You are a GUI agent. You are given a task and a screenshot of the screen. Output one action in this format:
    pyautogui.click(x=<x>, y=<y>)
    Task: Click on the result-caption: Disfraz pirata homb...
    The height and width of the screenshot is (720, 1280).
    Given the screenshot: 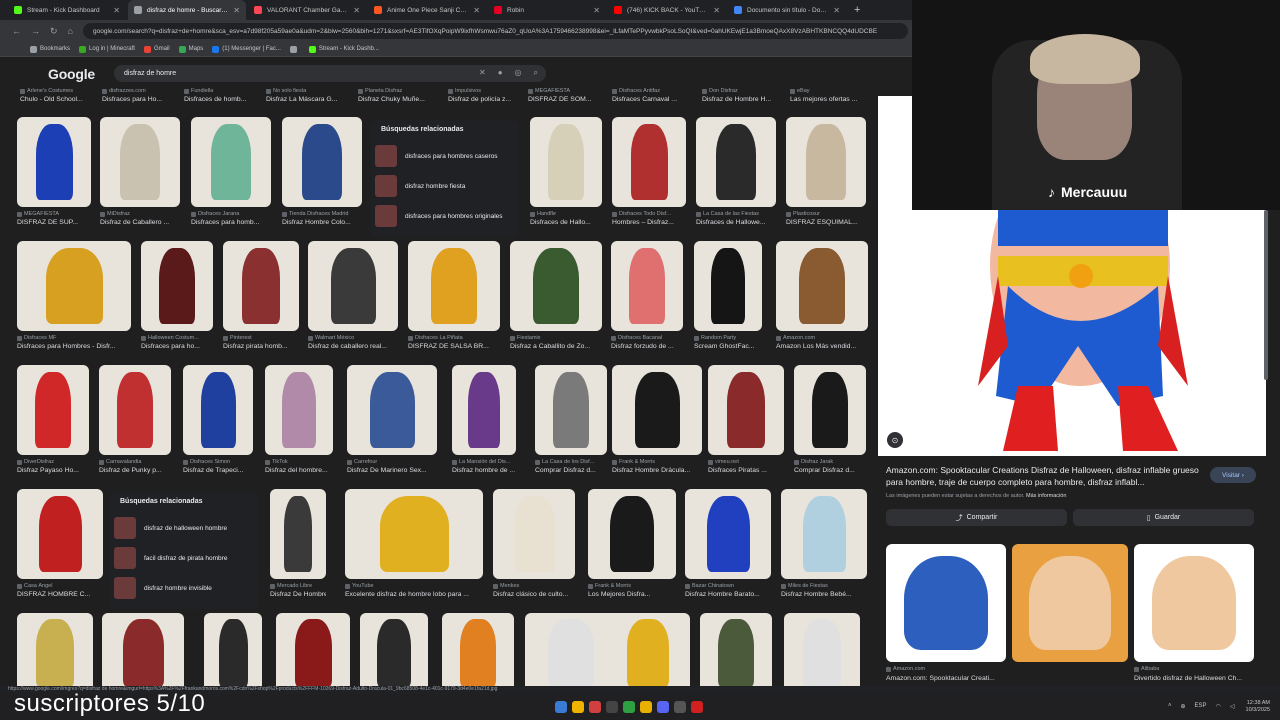 What is the action you would take?
    pyautogui.click(x=261, y=346)
    